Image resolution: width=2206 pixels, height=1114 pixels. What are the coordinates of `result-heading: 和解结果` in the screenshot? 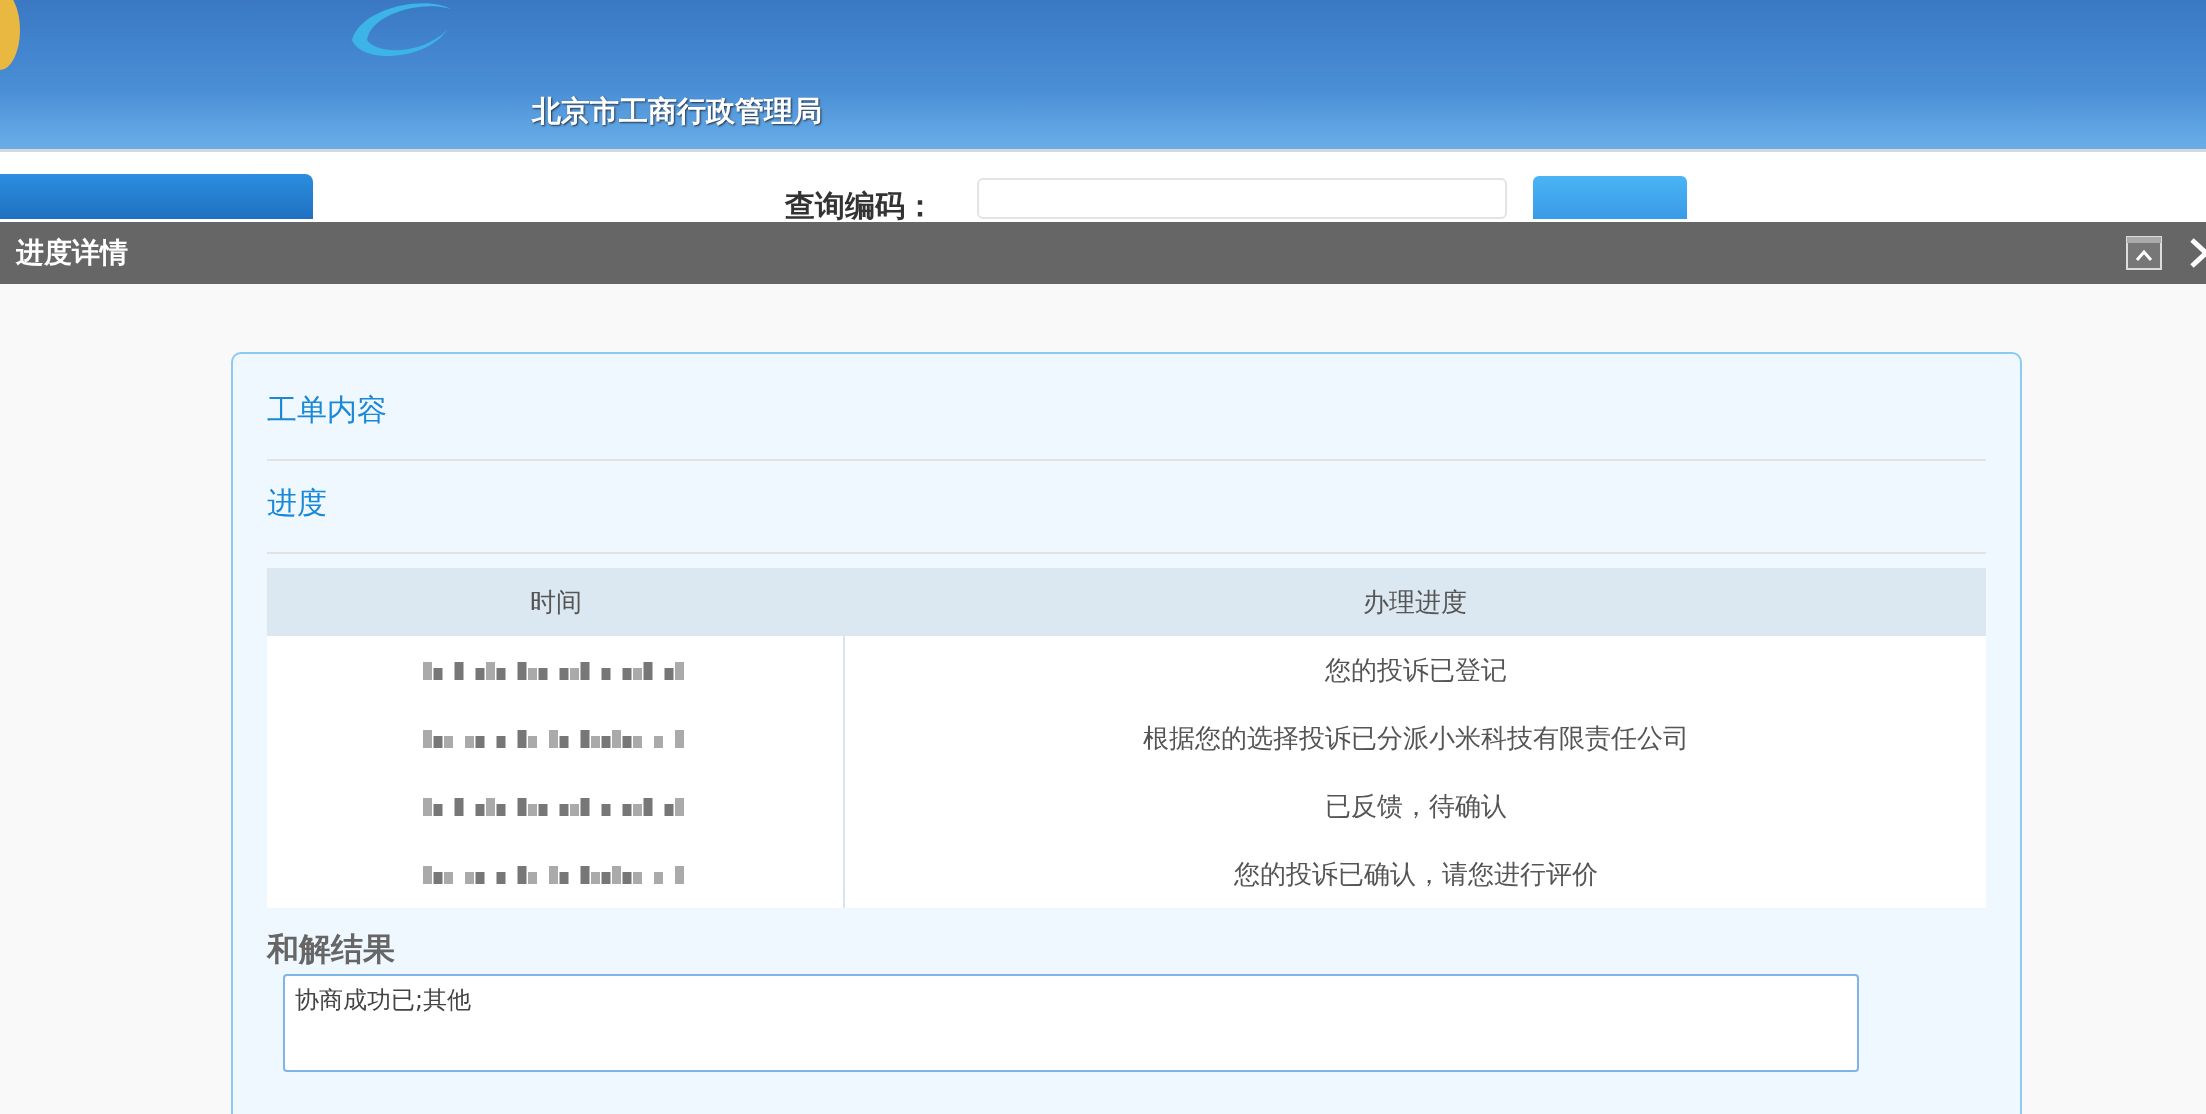 It's located at (331, 949).